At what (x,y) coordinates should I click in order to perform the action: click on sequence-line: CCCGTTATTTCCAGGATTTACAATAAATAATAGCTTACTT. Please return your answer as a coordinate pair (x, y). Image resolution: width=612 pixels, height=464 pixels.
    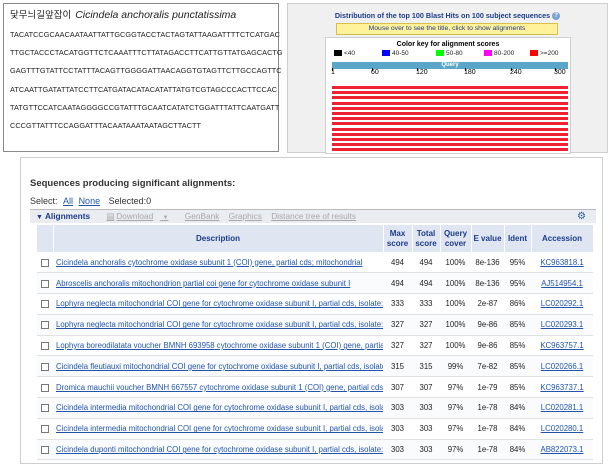
    Looking at the image, I should click on (106, 126).